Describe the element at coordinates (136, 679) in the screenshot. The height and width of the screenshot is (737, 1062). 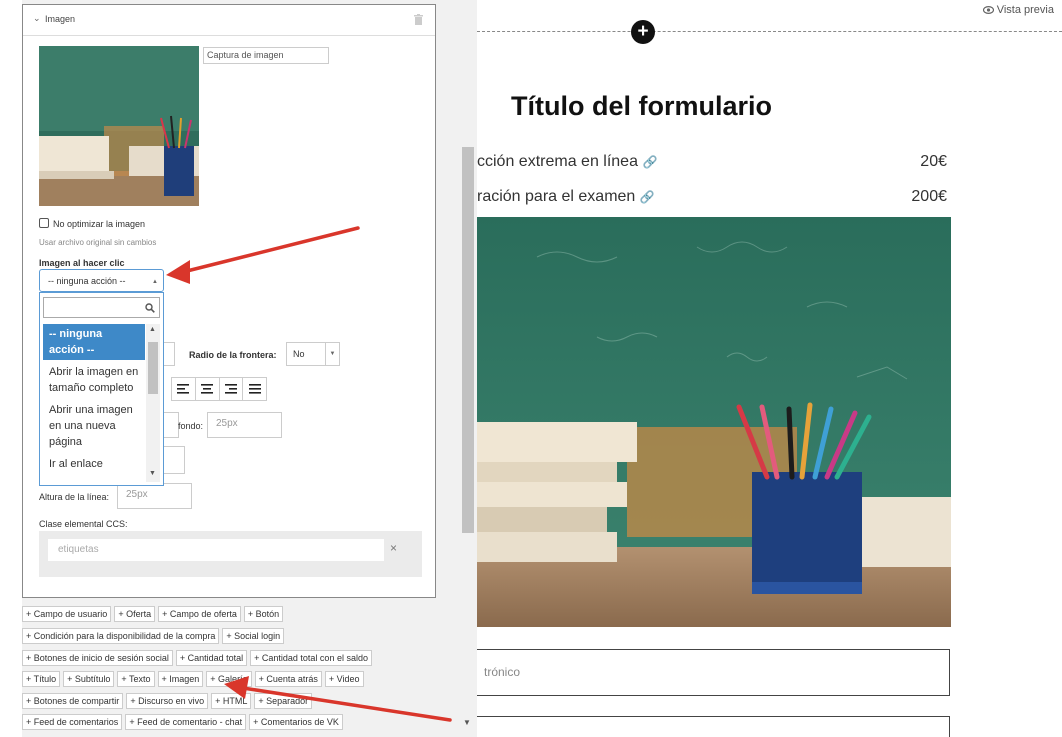
I see `add-text-button: + Texto` at that location.